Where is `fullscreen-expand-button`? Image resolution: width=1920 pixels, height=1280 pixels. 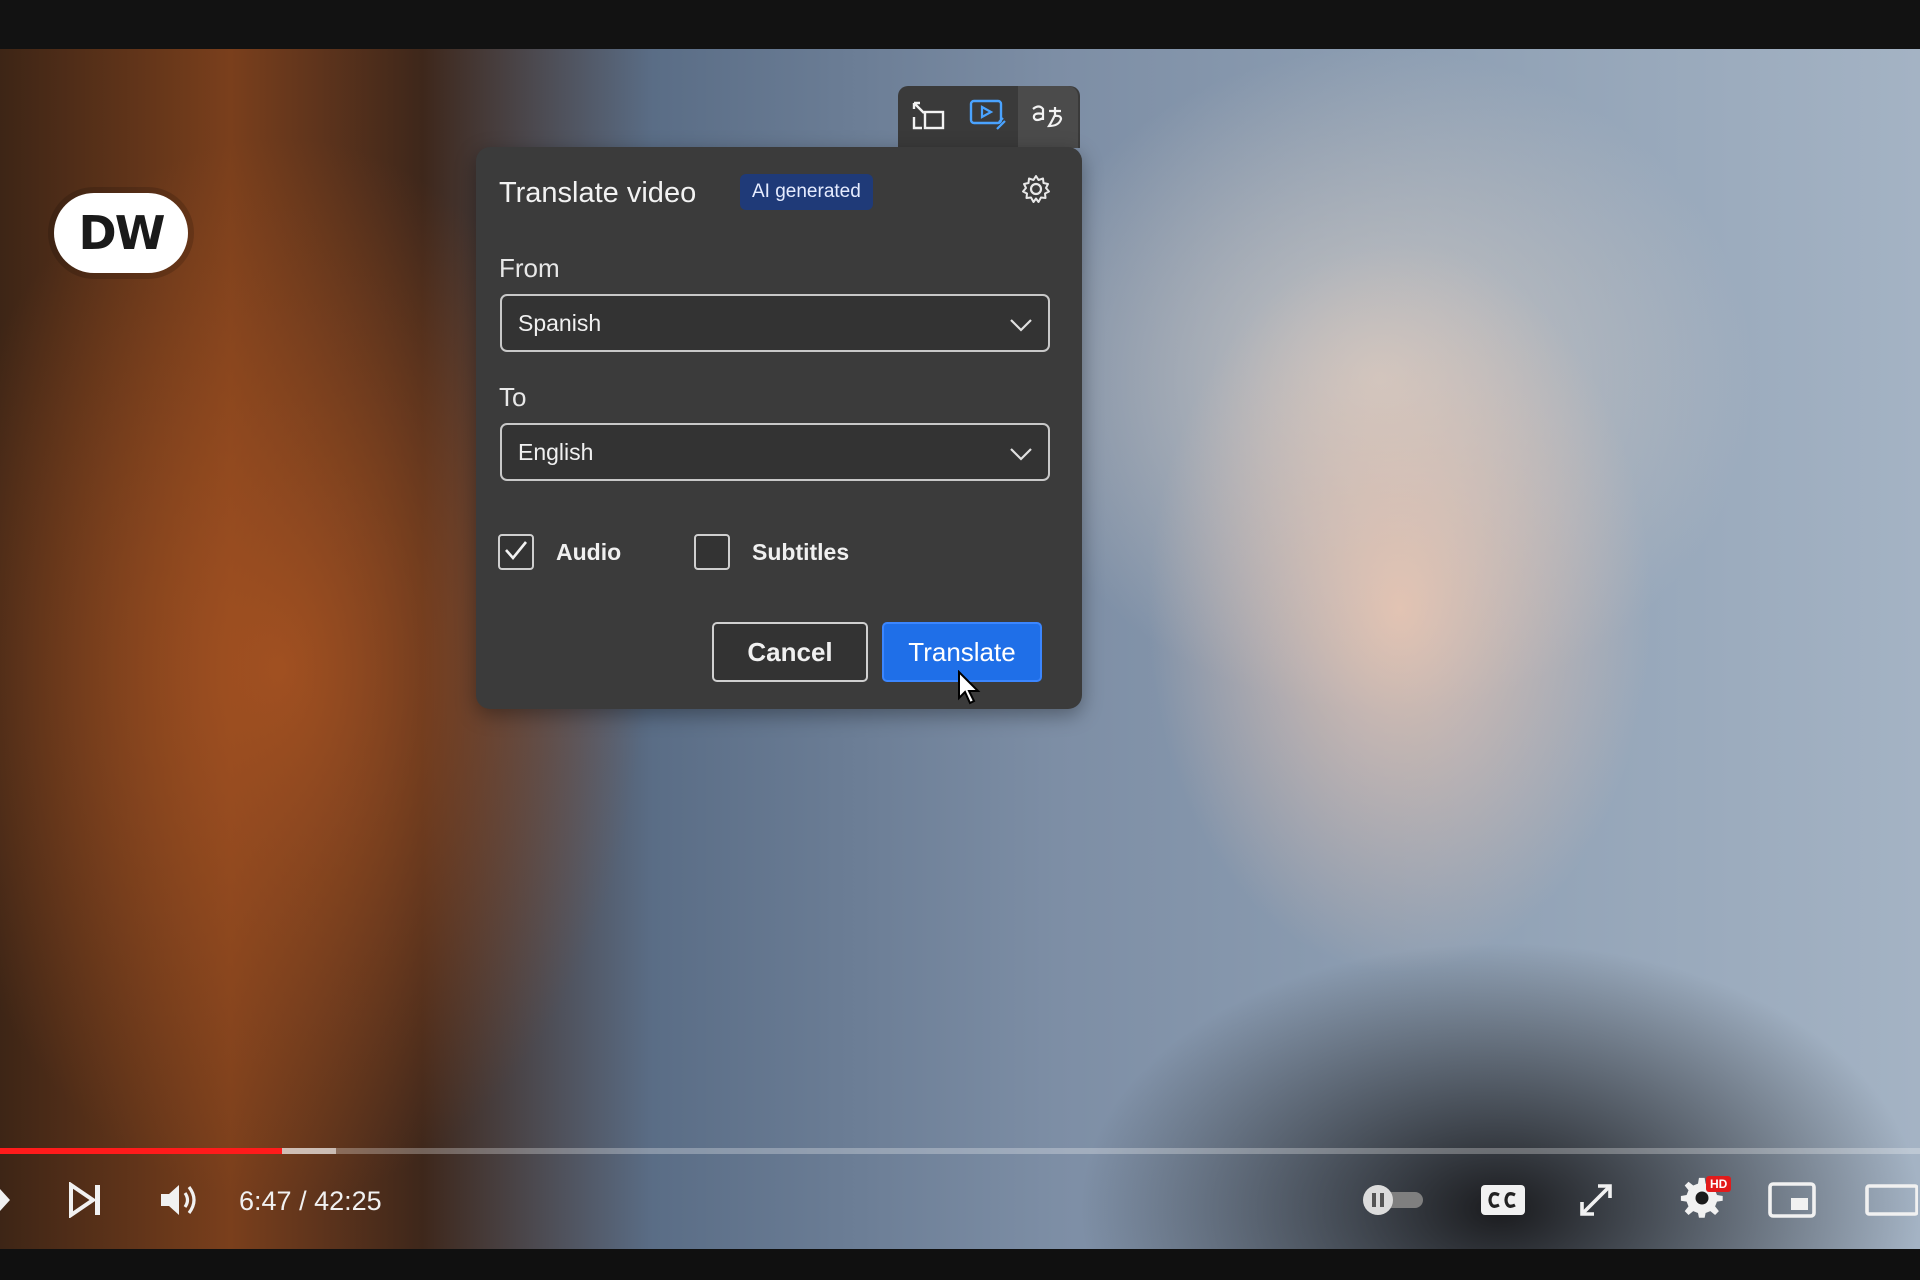
fullscreen-expand-button is located at coordinates (1596, 1202).